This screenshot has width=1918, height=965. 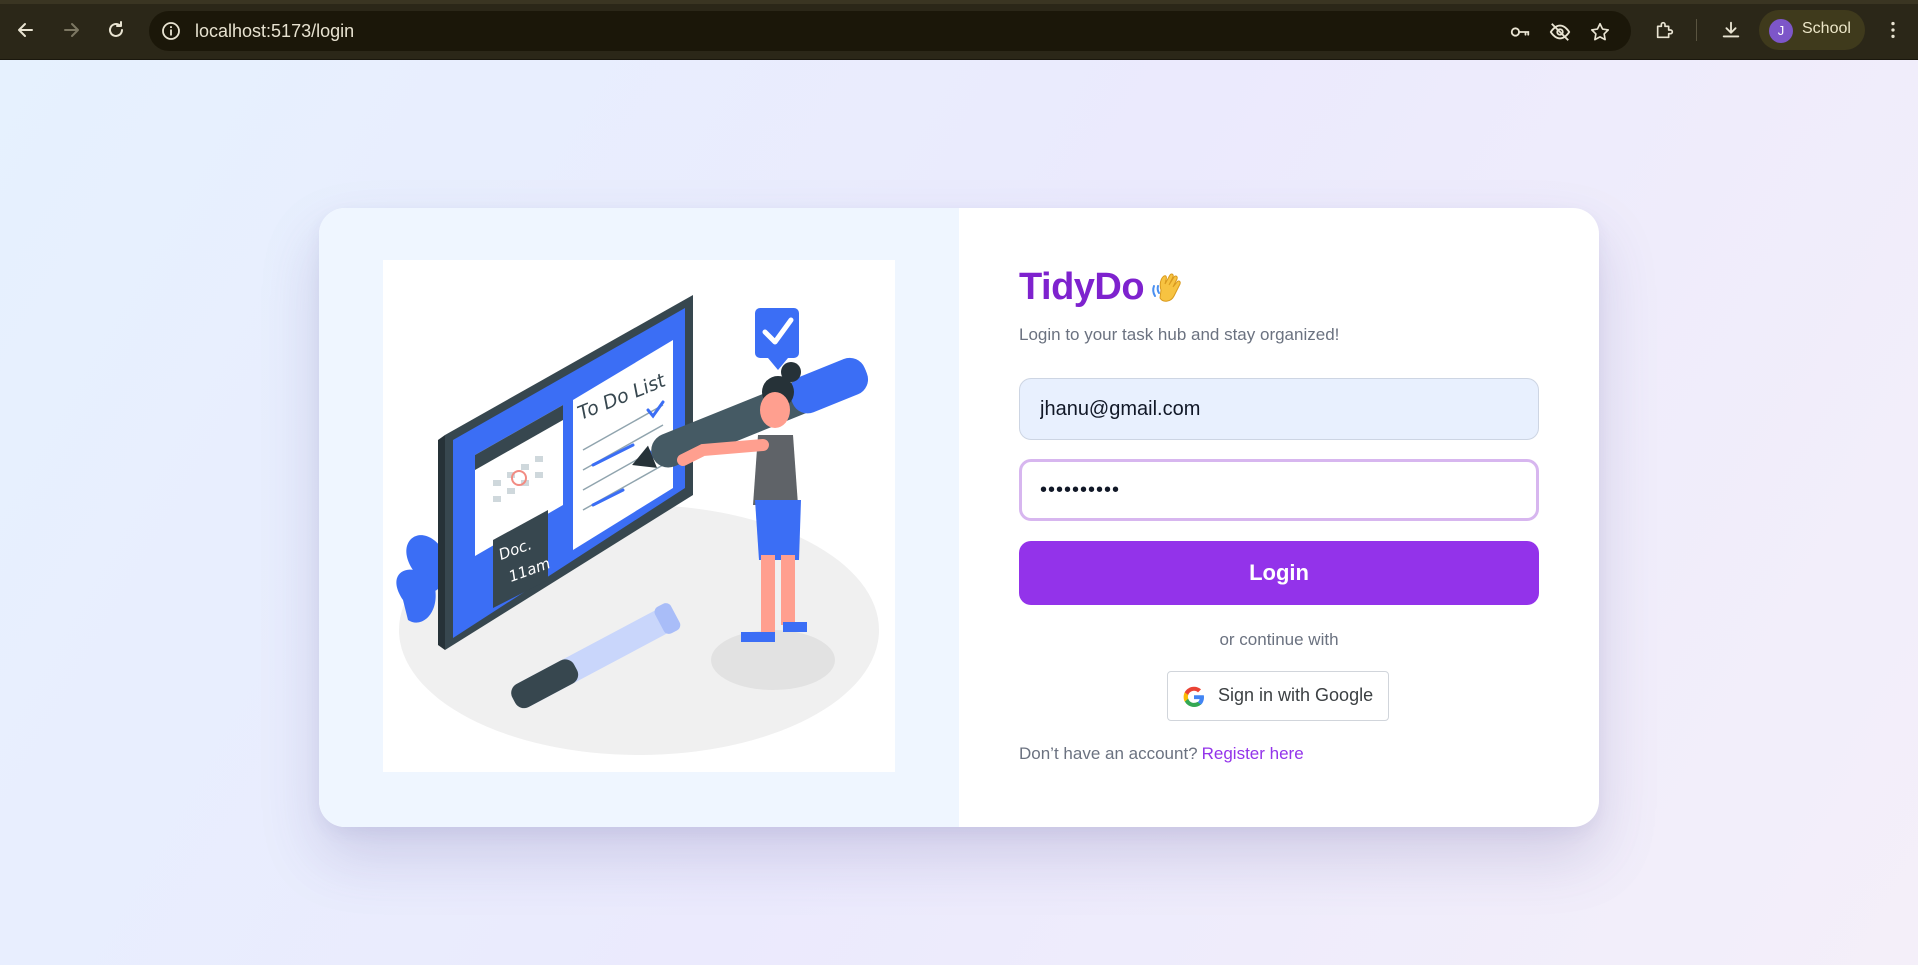 I want to click on todo-illustration: Doc. 11am To Do List, so click(x=639, y=516).